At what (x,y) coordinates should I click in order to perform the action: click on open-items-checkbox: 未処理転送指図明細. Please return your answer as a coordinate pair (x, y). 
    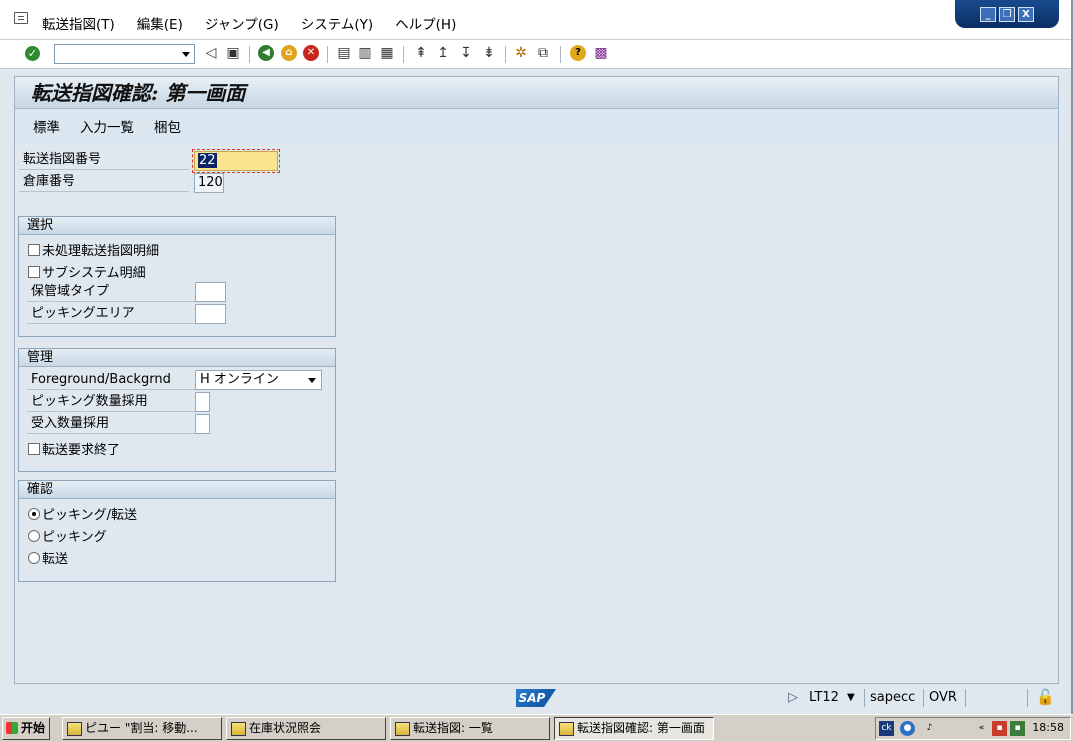
    Looking at the image, I should click on (93, 249).